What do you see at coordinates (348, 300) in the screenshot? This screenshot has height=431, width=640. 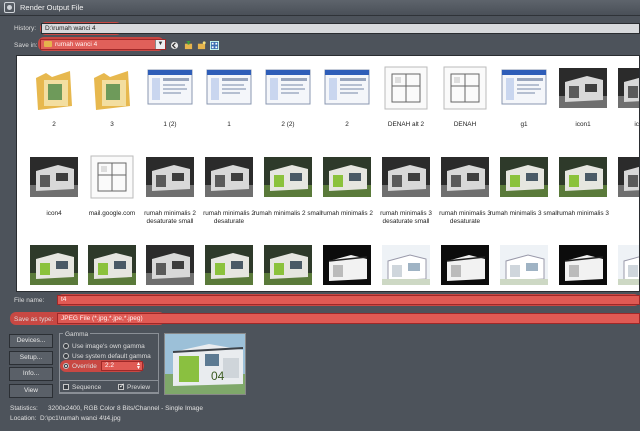 I see `file-name-input: t4` at bounding box center [348, 300].